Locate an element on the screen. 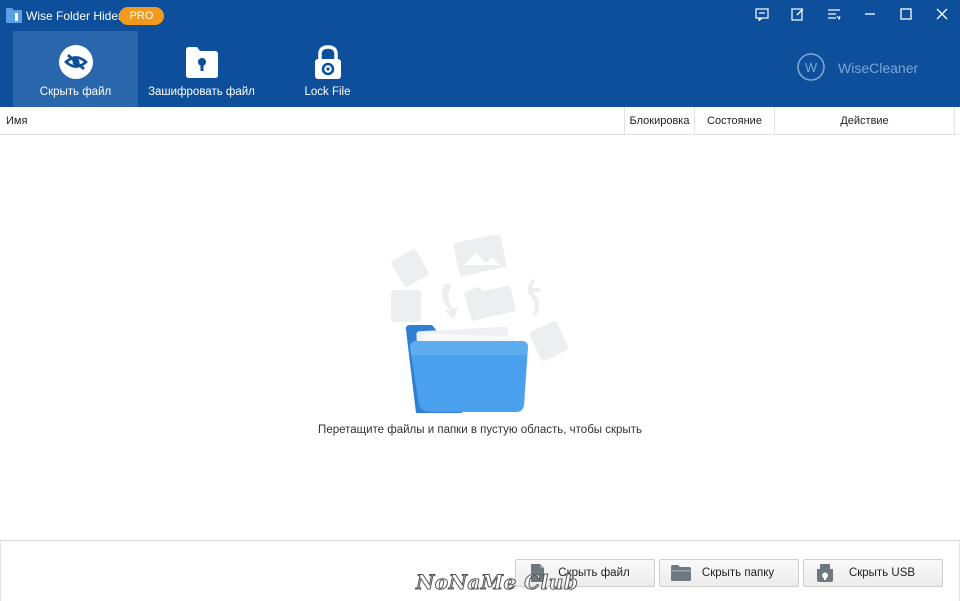 This screenshot has height=601, width=960. tab-encrypt-file: Зашифровать файл is located at coordinates (201, 69).